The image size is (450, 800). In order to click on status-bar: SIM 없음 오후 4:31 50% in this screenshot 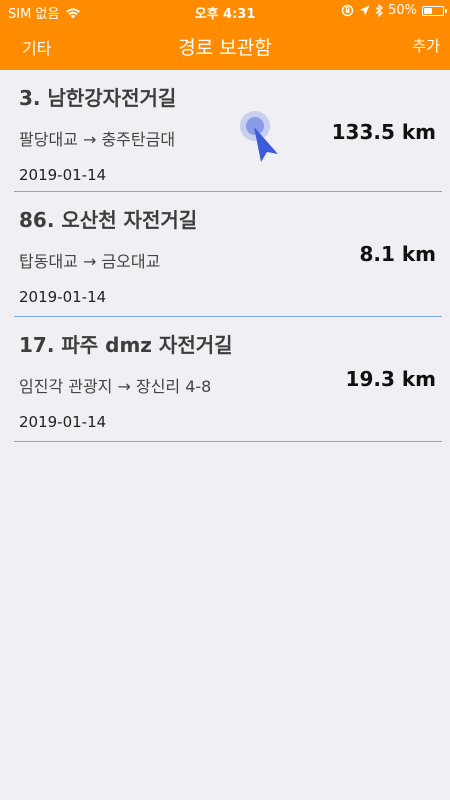, I will do `click(225, 11)`.